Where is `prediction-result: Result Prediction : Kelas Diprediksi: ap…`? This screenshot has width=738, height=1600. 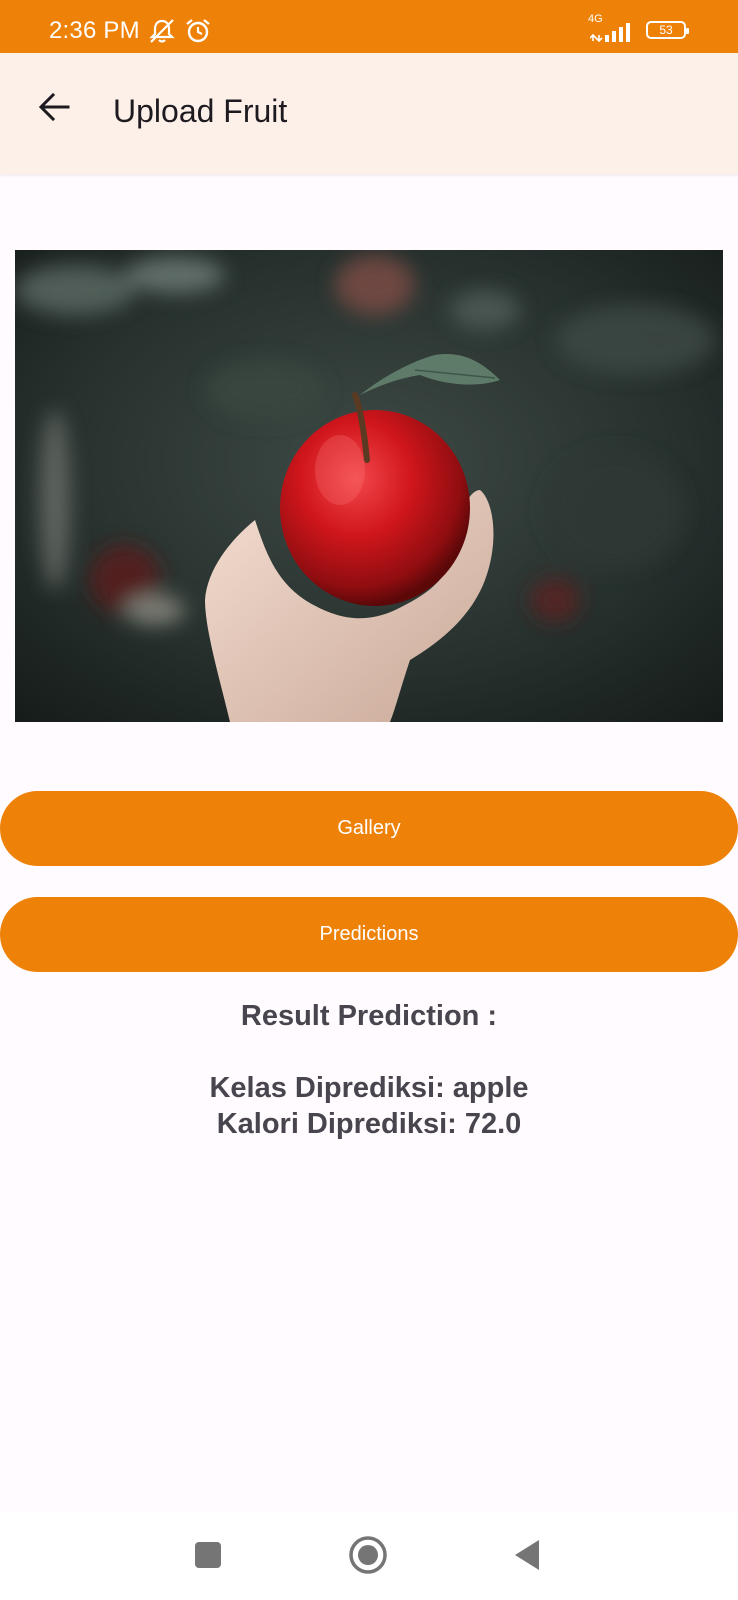 prediction-result: Result Prediction : Kelas Diprediksi: ap… is located at coordinates (369, 1070).